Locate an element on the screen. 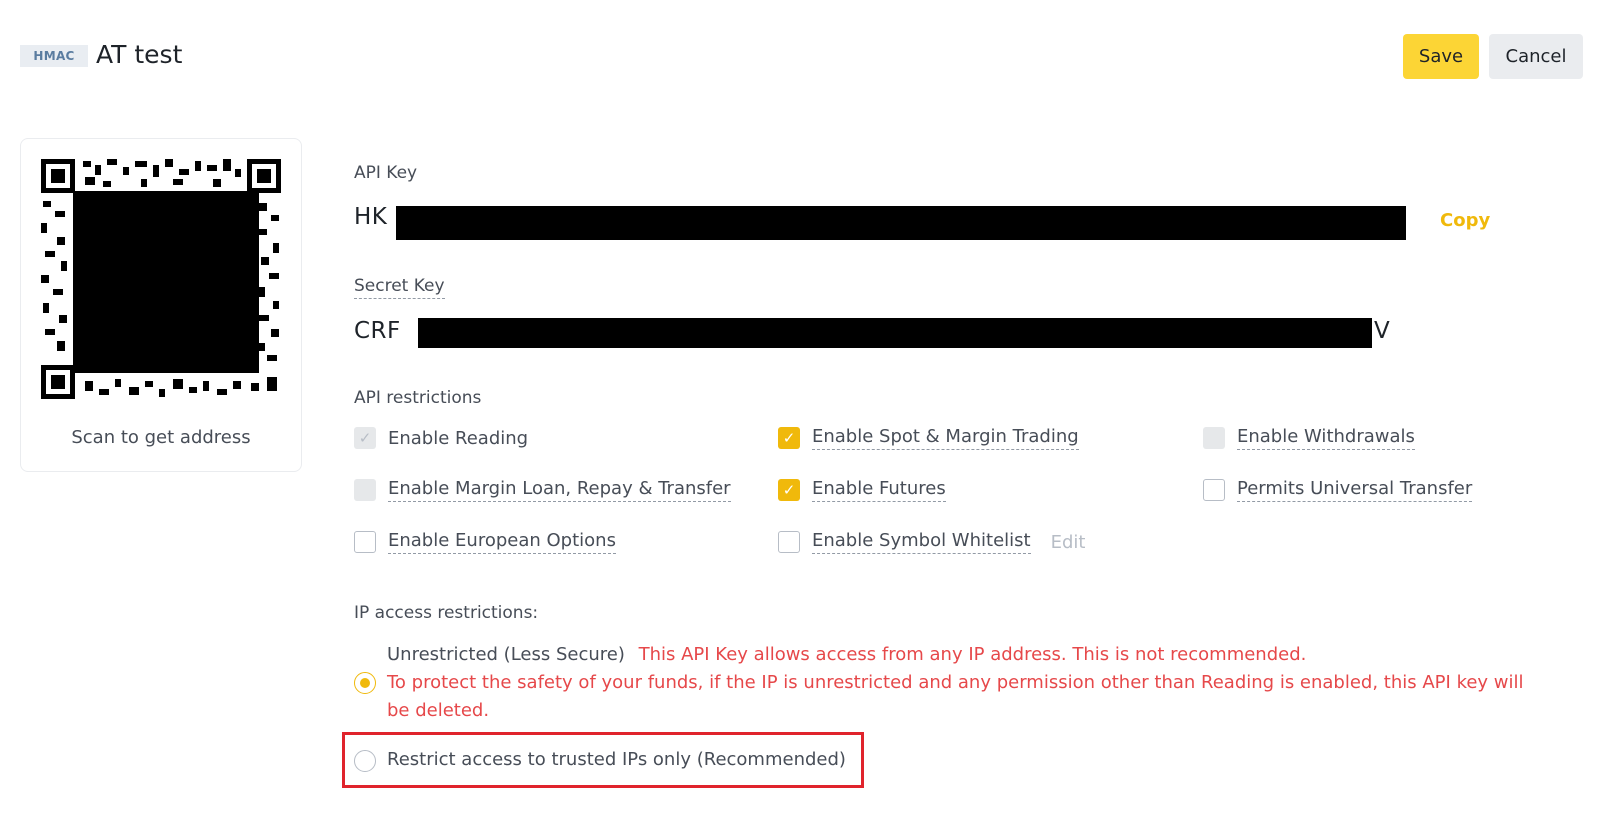  qr-caption: Scan to get address is located at coordinates (161, 437).